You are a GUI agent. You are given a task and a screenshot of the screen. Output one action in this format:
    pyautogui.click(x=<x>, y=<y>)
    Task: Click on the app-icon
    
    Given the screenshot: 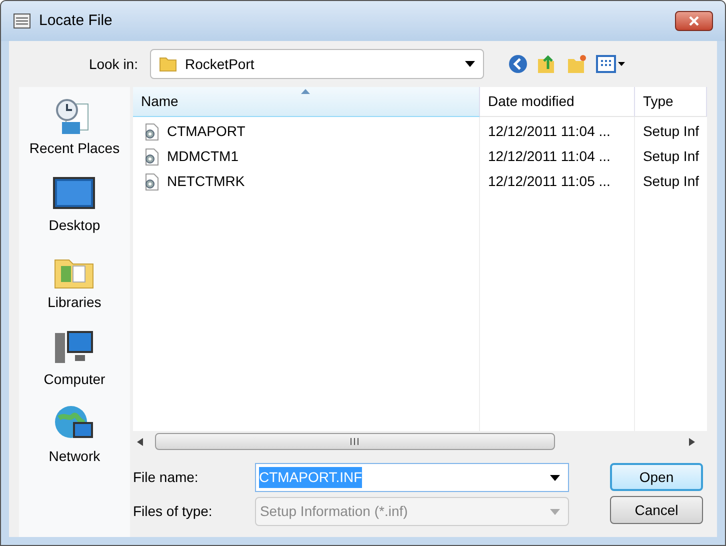 What is the action you would take?
    pyautogui.click(x=22, y=21)
    